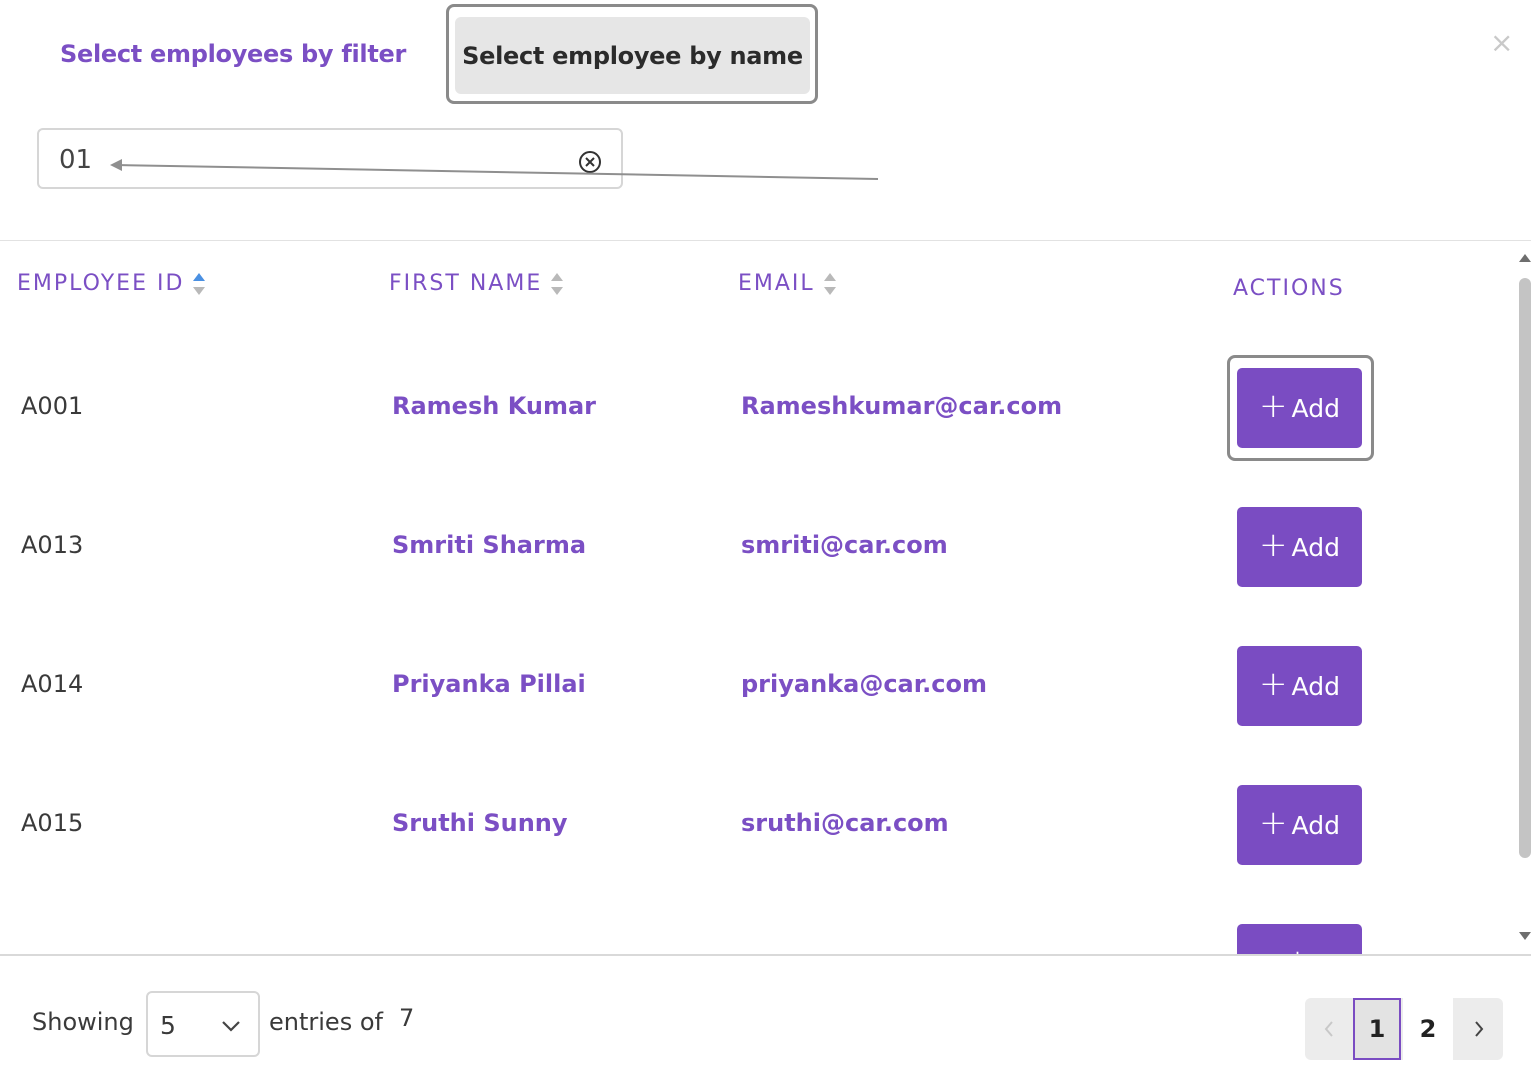 The image size is (1531, 1089). What do you see at coordinates (52, 823) in the screenshot?
I see `employee-id-cell: A015` at bounding box center [52, 823].